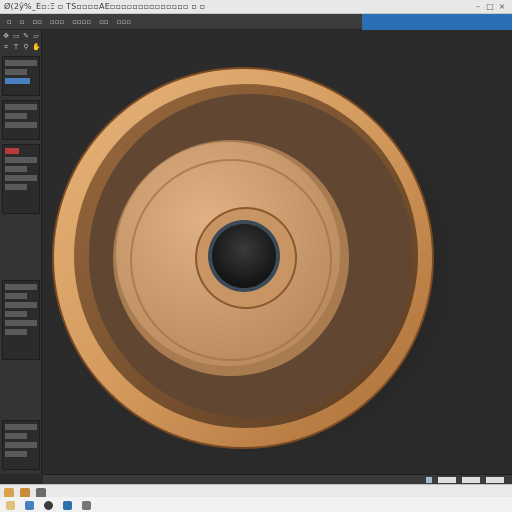 The image size is (512, 512). Describe the element at coordinates (67, 505) in the screenshot. I see `mail-icon` at that location.